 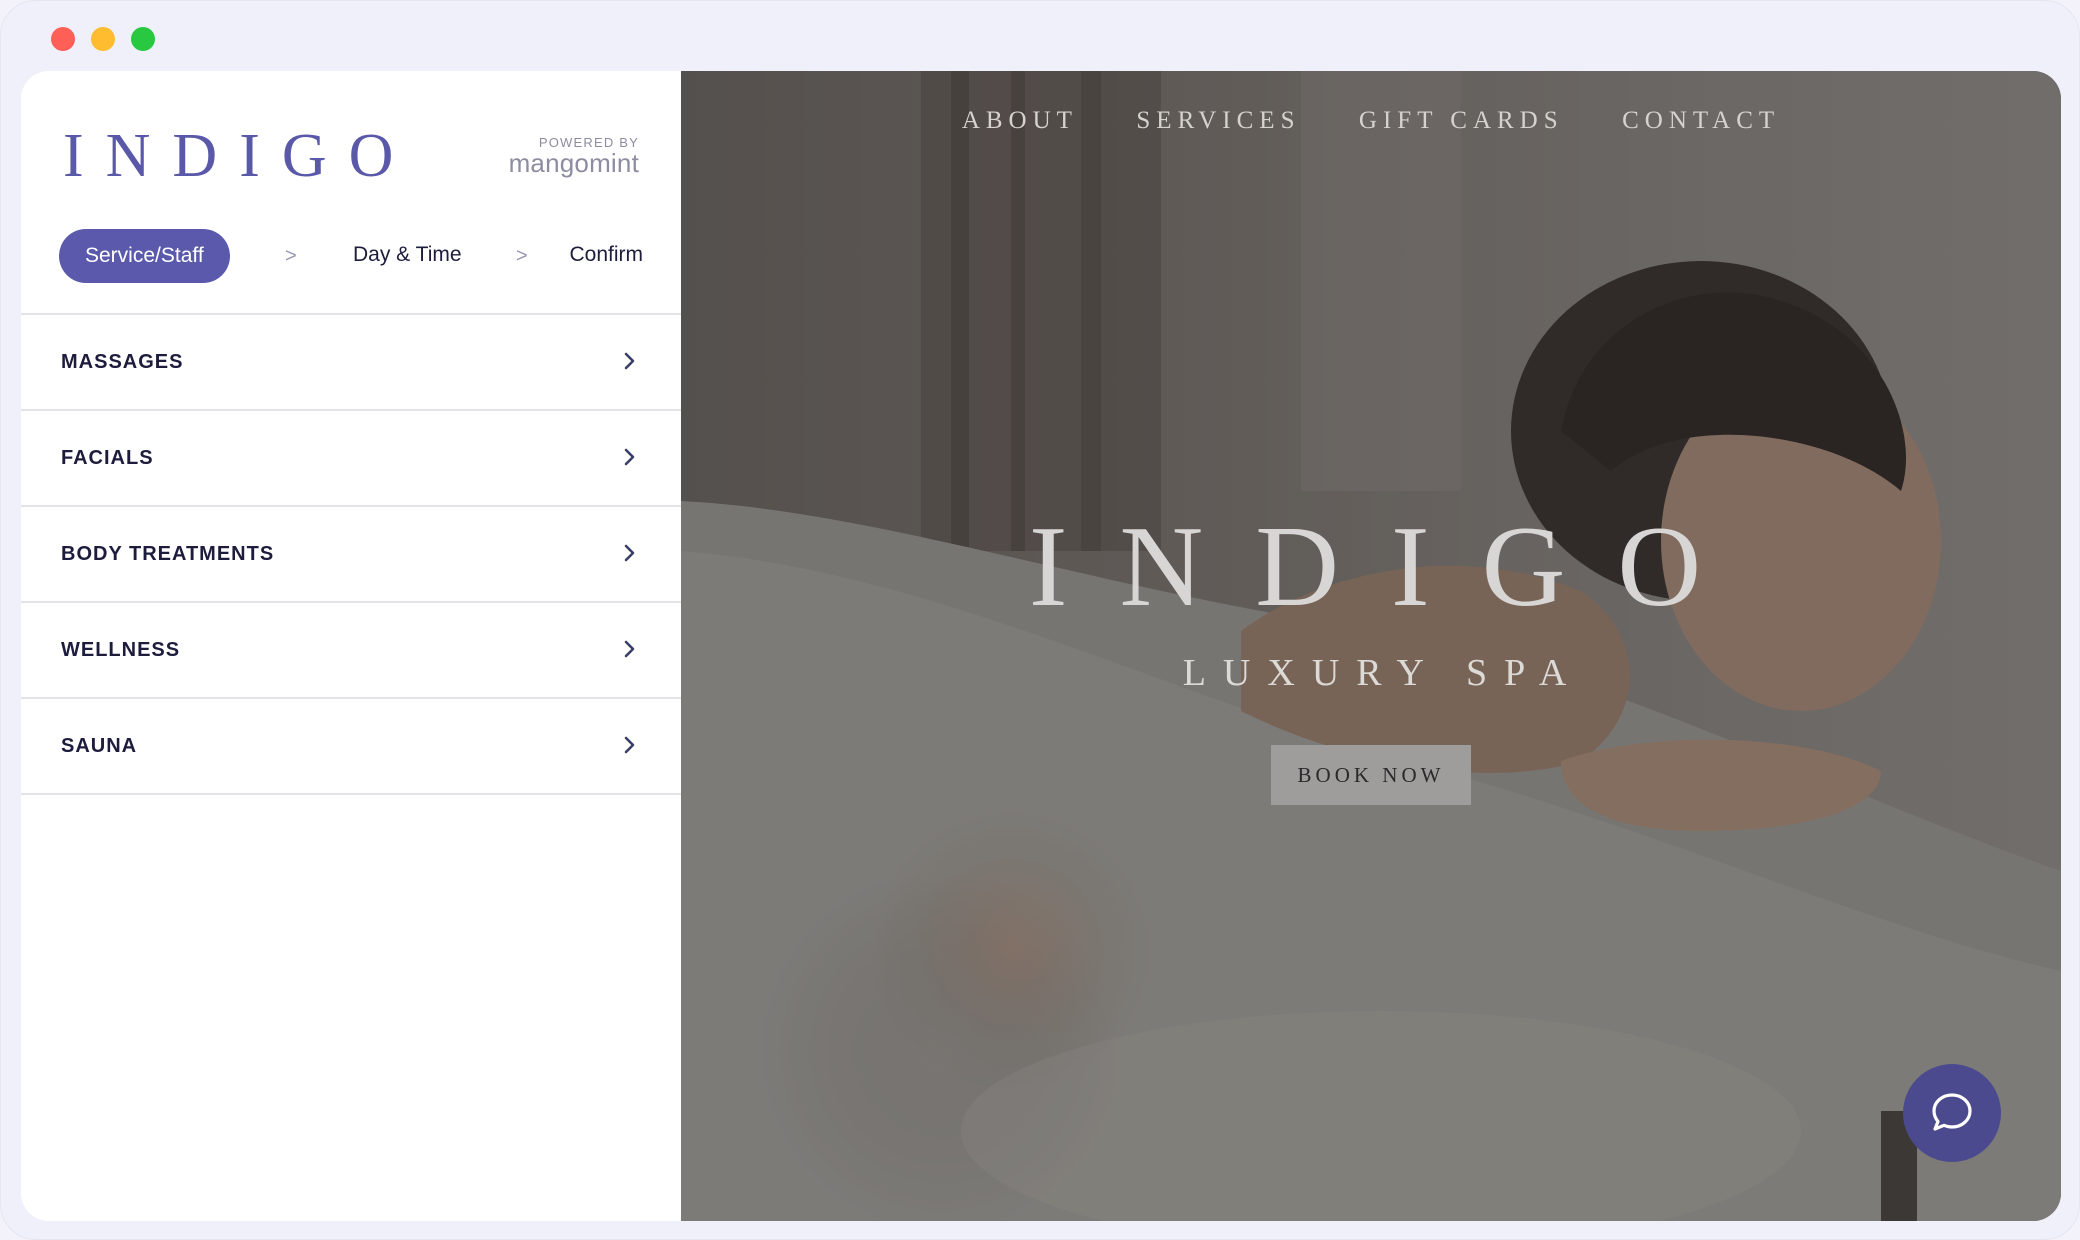 What do you see at coordinates (1020, 121) in the screenshot?
I see `nav-link-about: ABOUT` at bounding box center [1020, 121].